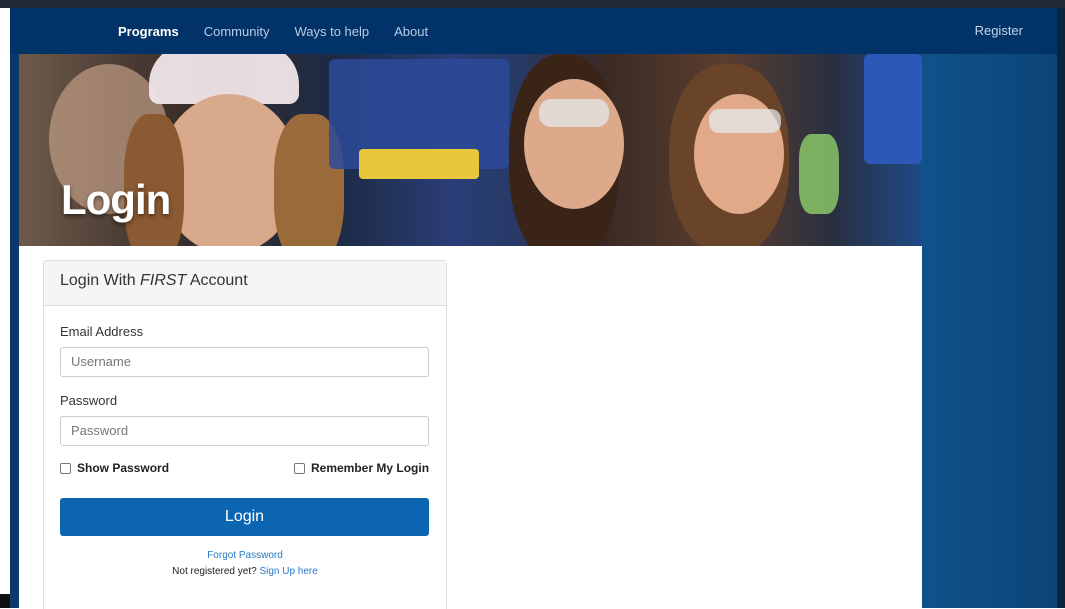  I want to click on password-label: Password, so click(89, 400).